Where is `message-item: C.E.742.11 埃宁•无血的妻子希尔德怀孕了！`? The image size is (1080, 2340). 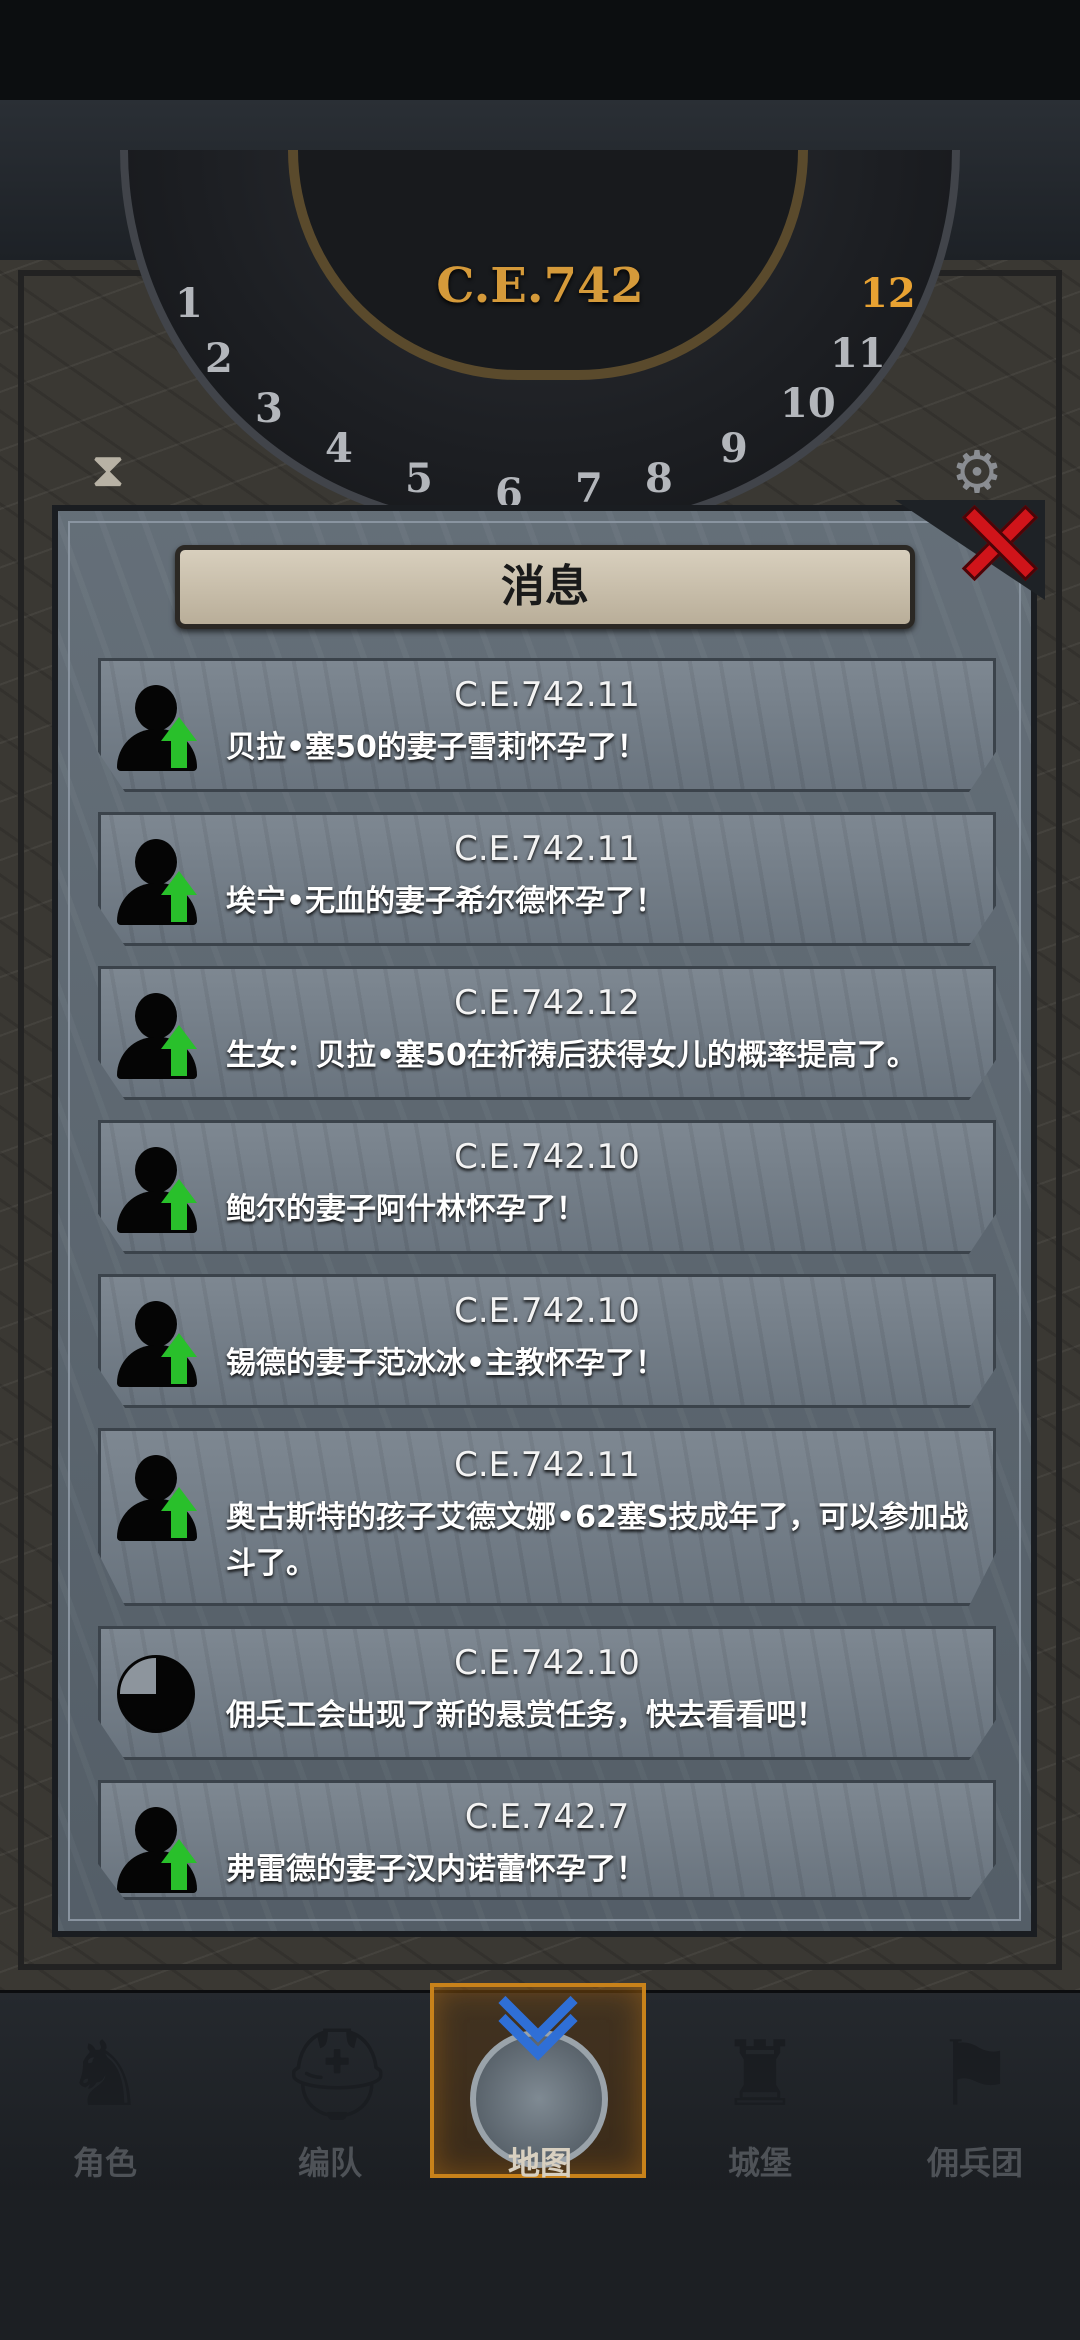 message-item: C.E.742.11 埃宁•无血的妻子希尔德怀孕了！ is located at coordinates (547, 879).